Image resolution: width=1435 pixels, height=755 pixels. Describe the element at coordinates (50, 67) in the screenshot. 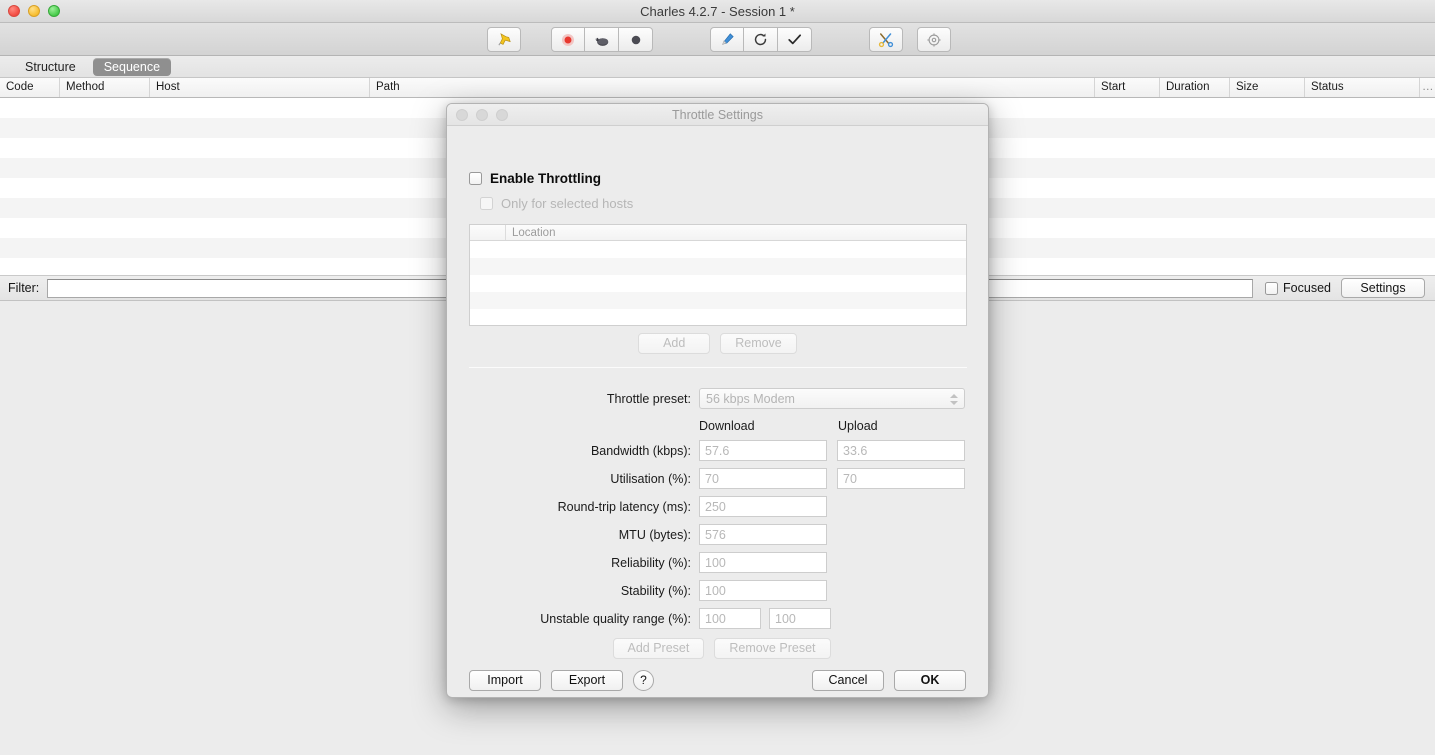

I see `tab-structure: Structure` at that location.